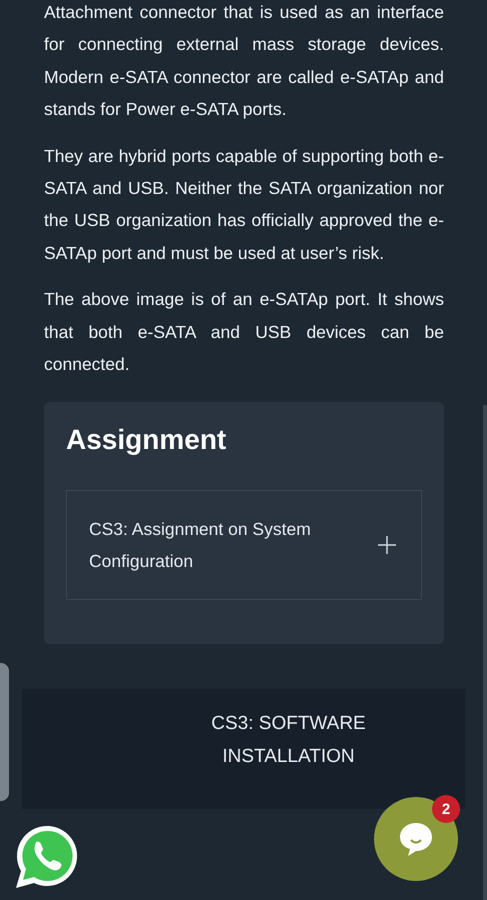 Image resolution: width=487 pixels, height=900 pixels. I want to click on side-tab, so click(4, 732).